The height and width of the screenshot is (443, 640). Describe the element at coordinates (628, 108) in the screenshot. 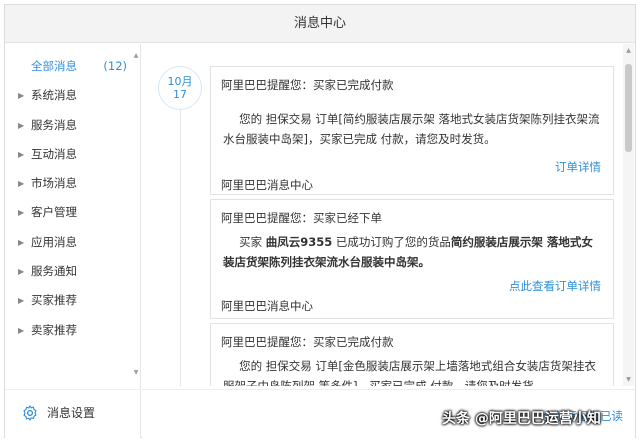

I see `scrollbar-thumb` at that location.